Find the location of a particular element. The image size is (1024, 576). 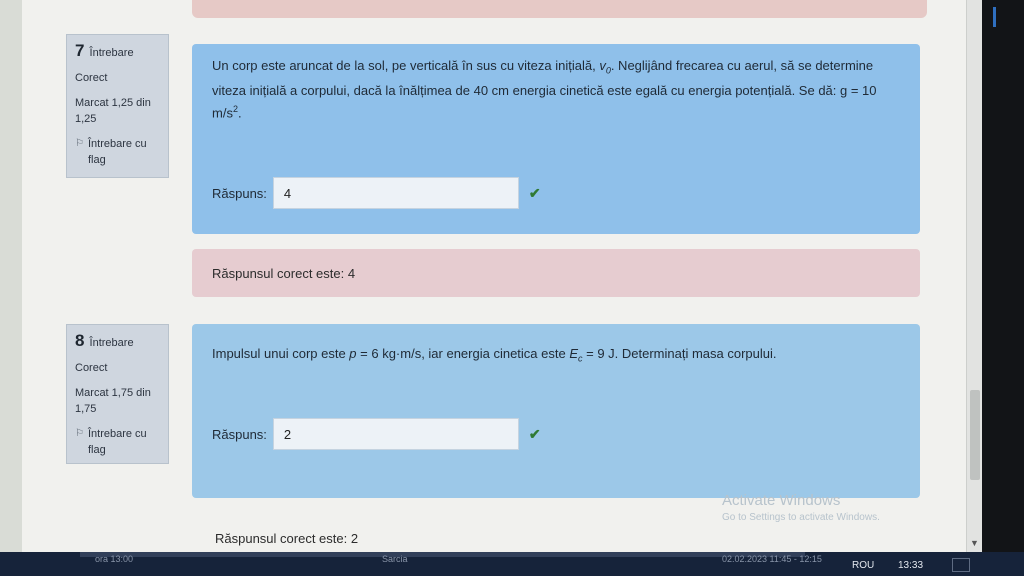

correct-answer-text: Răspunsul corect este: 4 is located at coordinates (284, 273).